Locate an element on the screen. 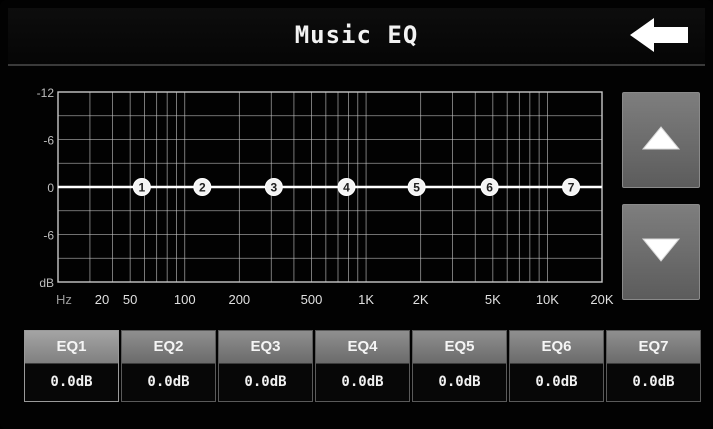 This screenshot has width=713, height=429. back-button is located at coordinates (660, 35).